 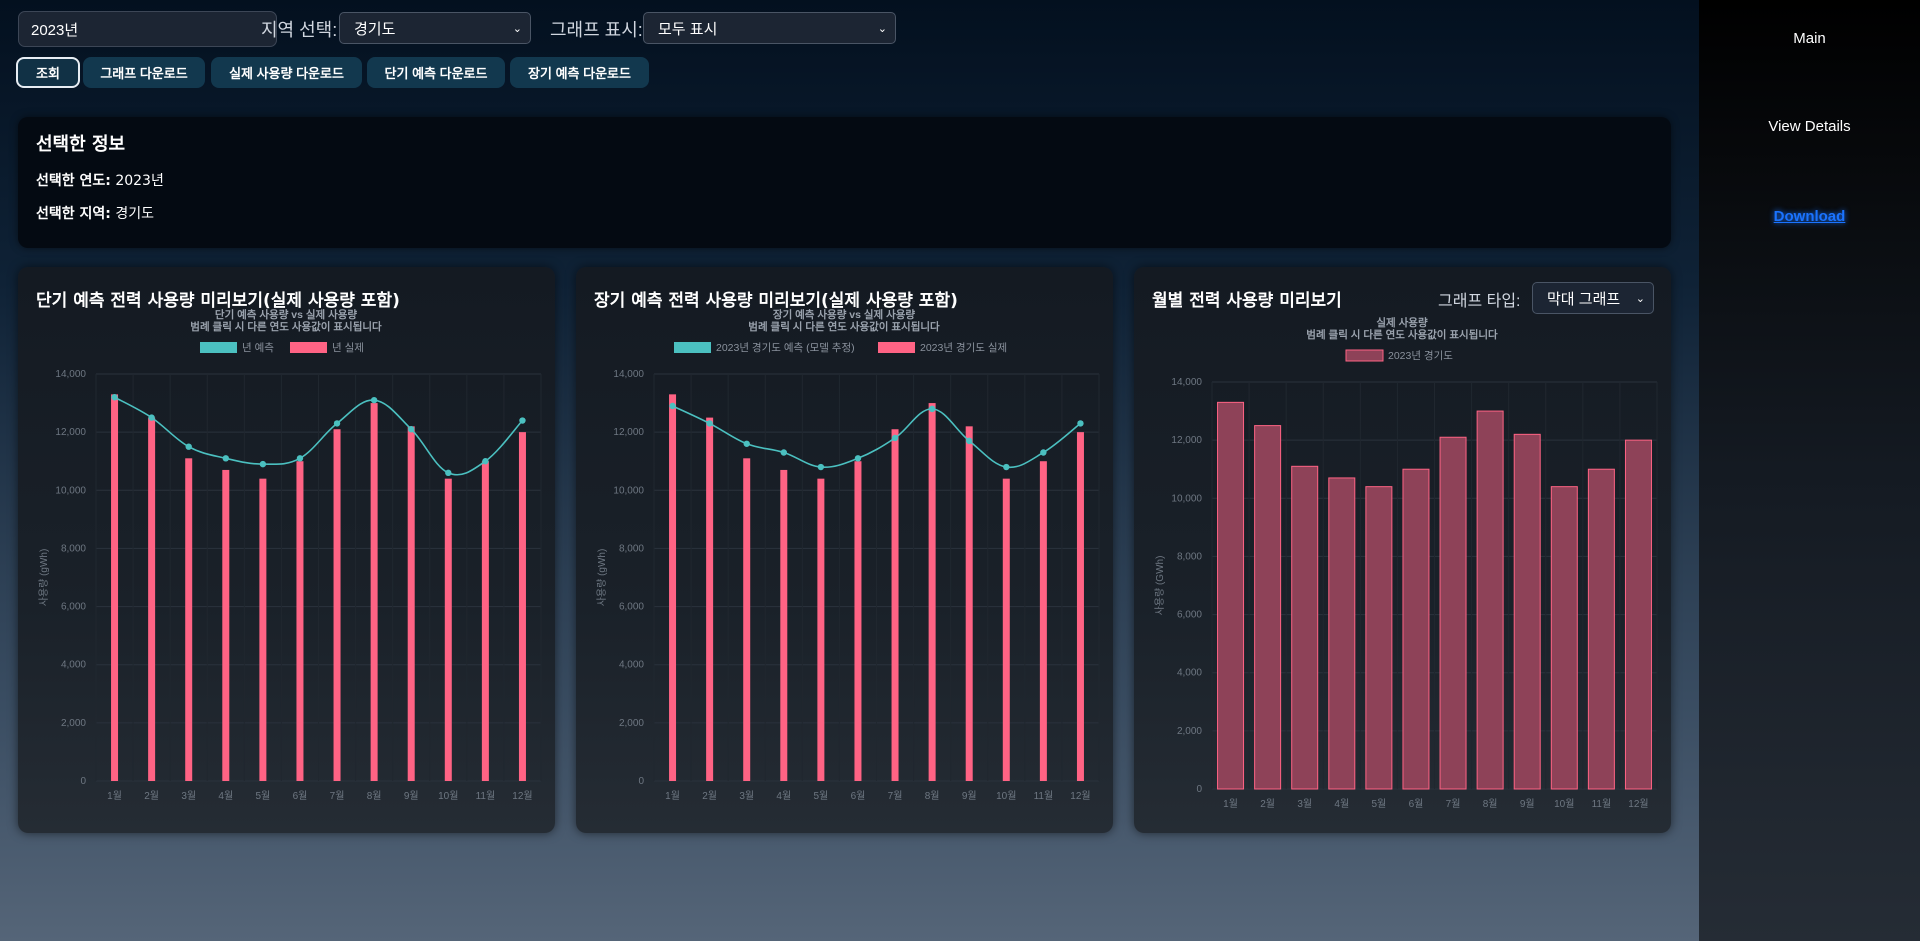 I want to click on chart-subtitle: 단기 예측 사용량 vs 실제 사용량, so click(x=286, y=314).